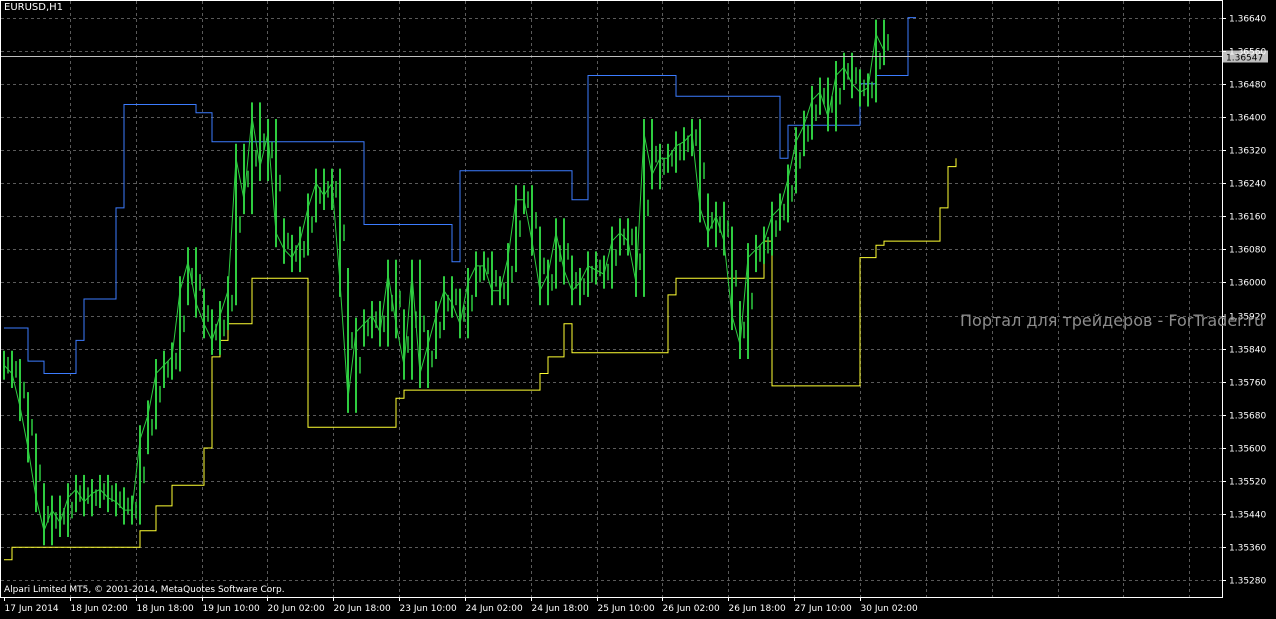 This screenshot has height=619, width=1276. What do you see at coordinates (428, 609) in the screenshot?
I see `x-tick-label: 23 Jun 10:00` at bounding box center [428, 609].